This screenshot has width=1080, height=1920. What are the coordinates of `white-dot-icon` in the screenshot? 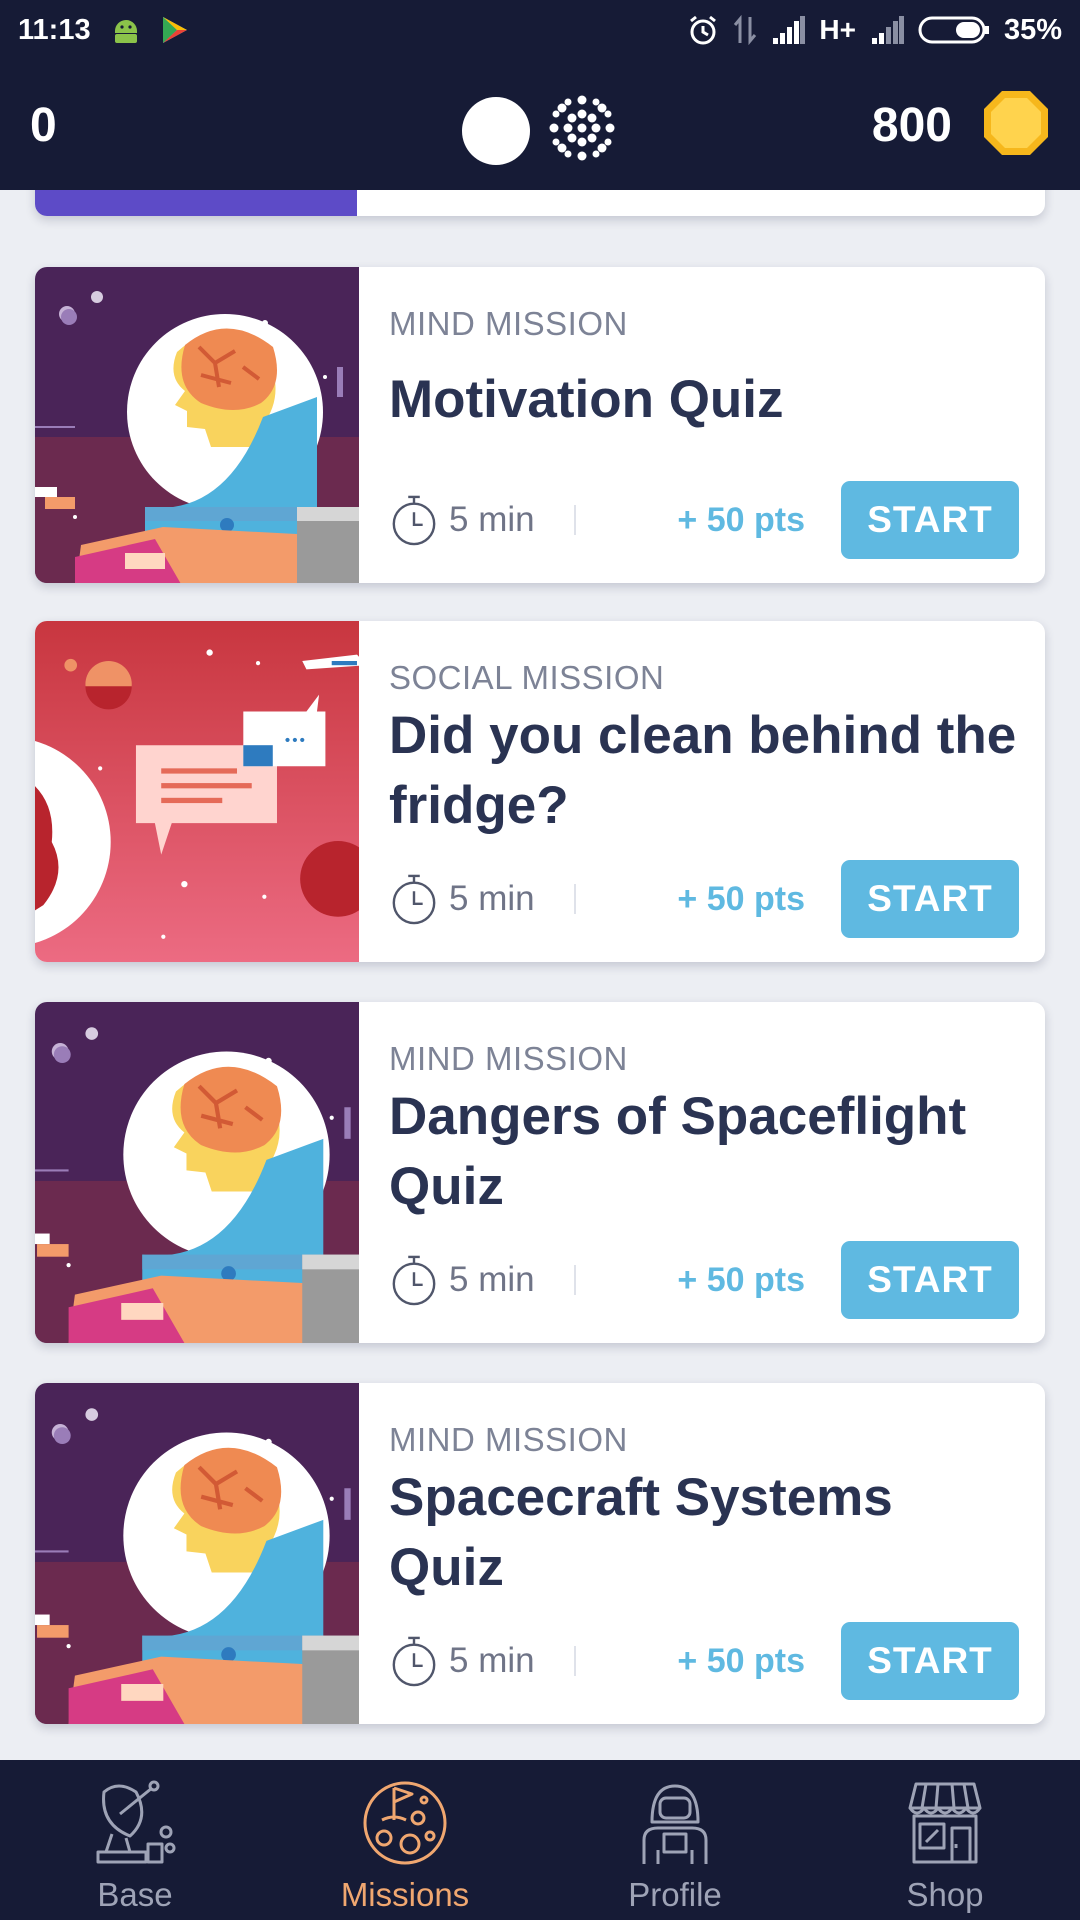 It's located at (496, 130).